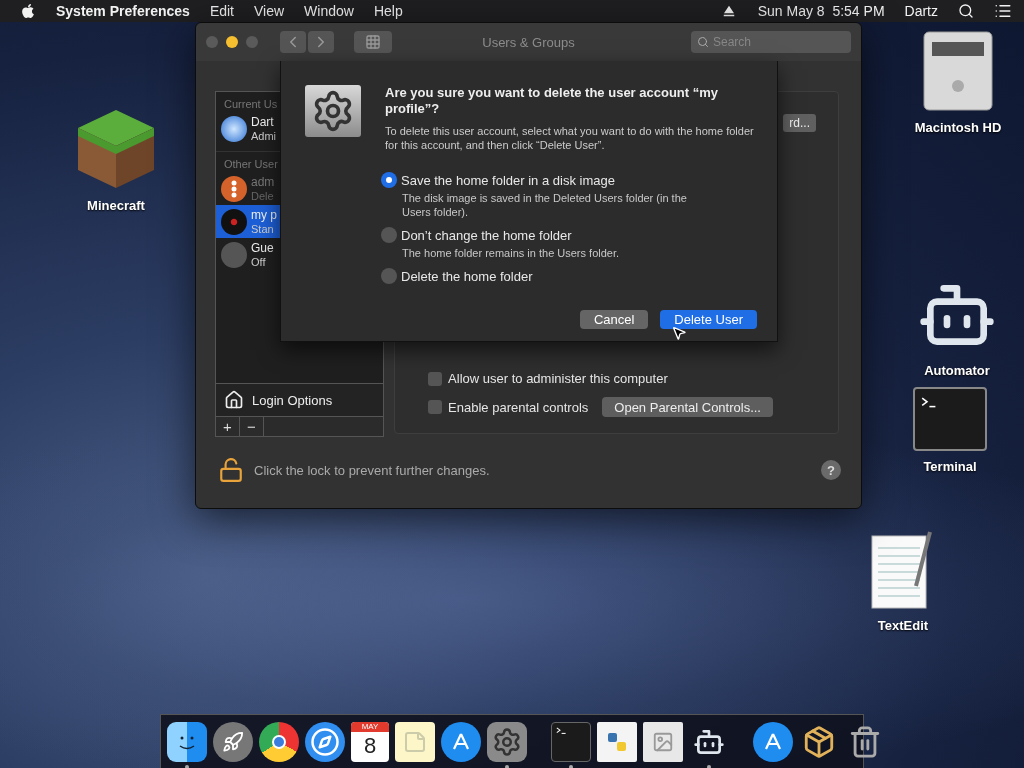 This screenshot has height=768, width=1024. Describe the element at coordinates (269, 11) in the screenshot. I see `menu-item: View` at that location.